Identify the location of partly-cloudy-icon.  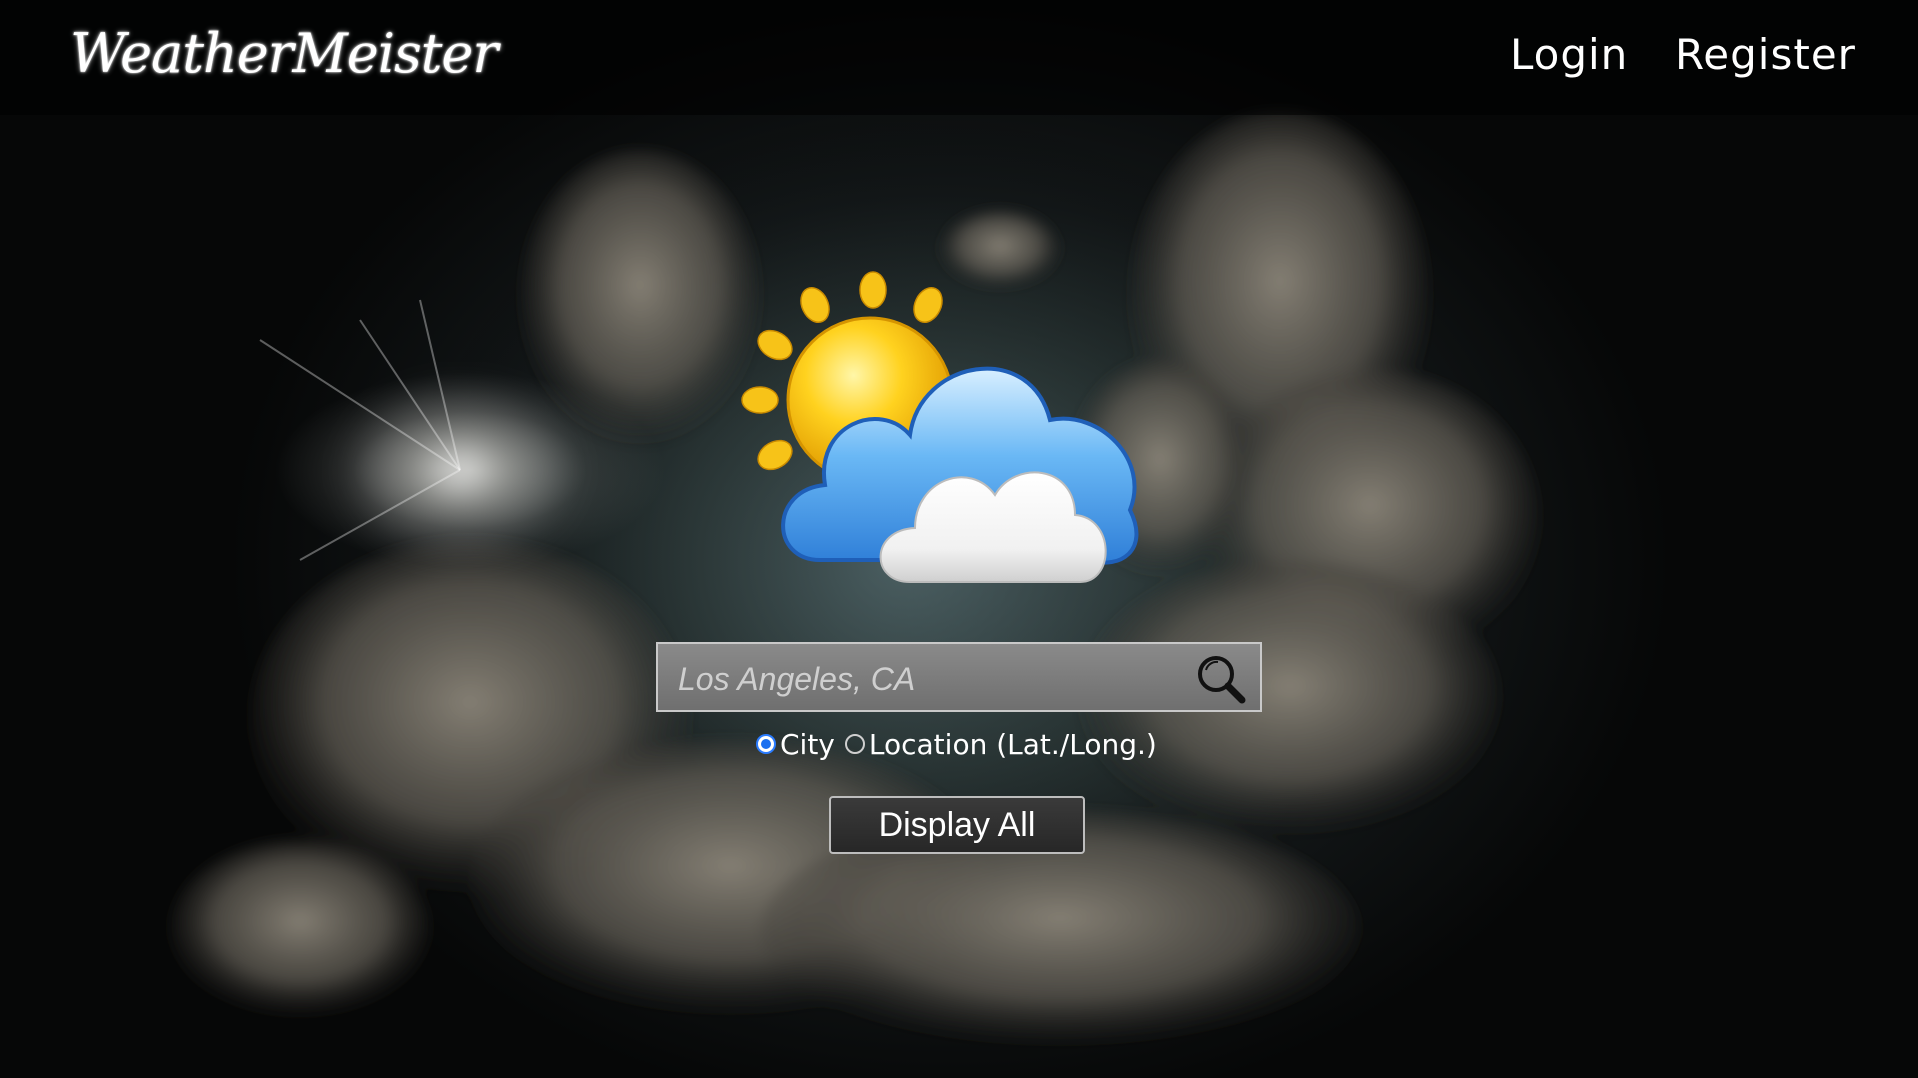
(940, 427).